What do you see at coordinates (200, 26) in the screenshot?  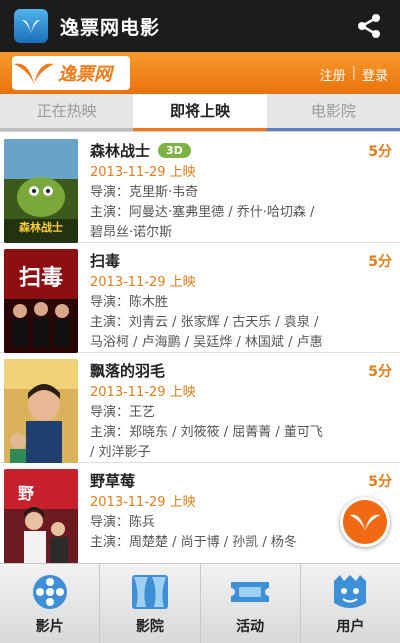 I see `title-bar: 逸票网电影` at bounding box center [200, 26].